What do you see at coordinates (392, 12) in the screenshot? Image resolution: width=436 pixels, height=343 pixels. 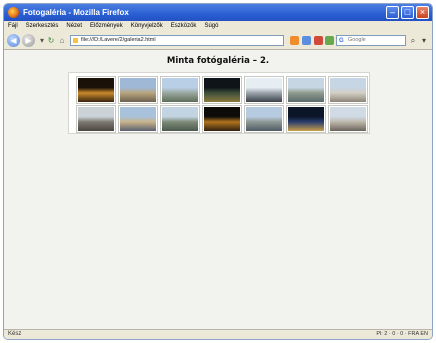 I see `minimize-button: –` at bounding box center [392, 12].